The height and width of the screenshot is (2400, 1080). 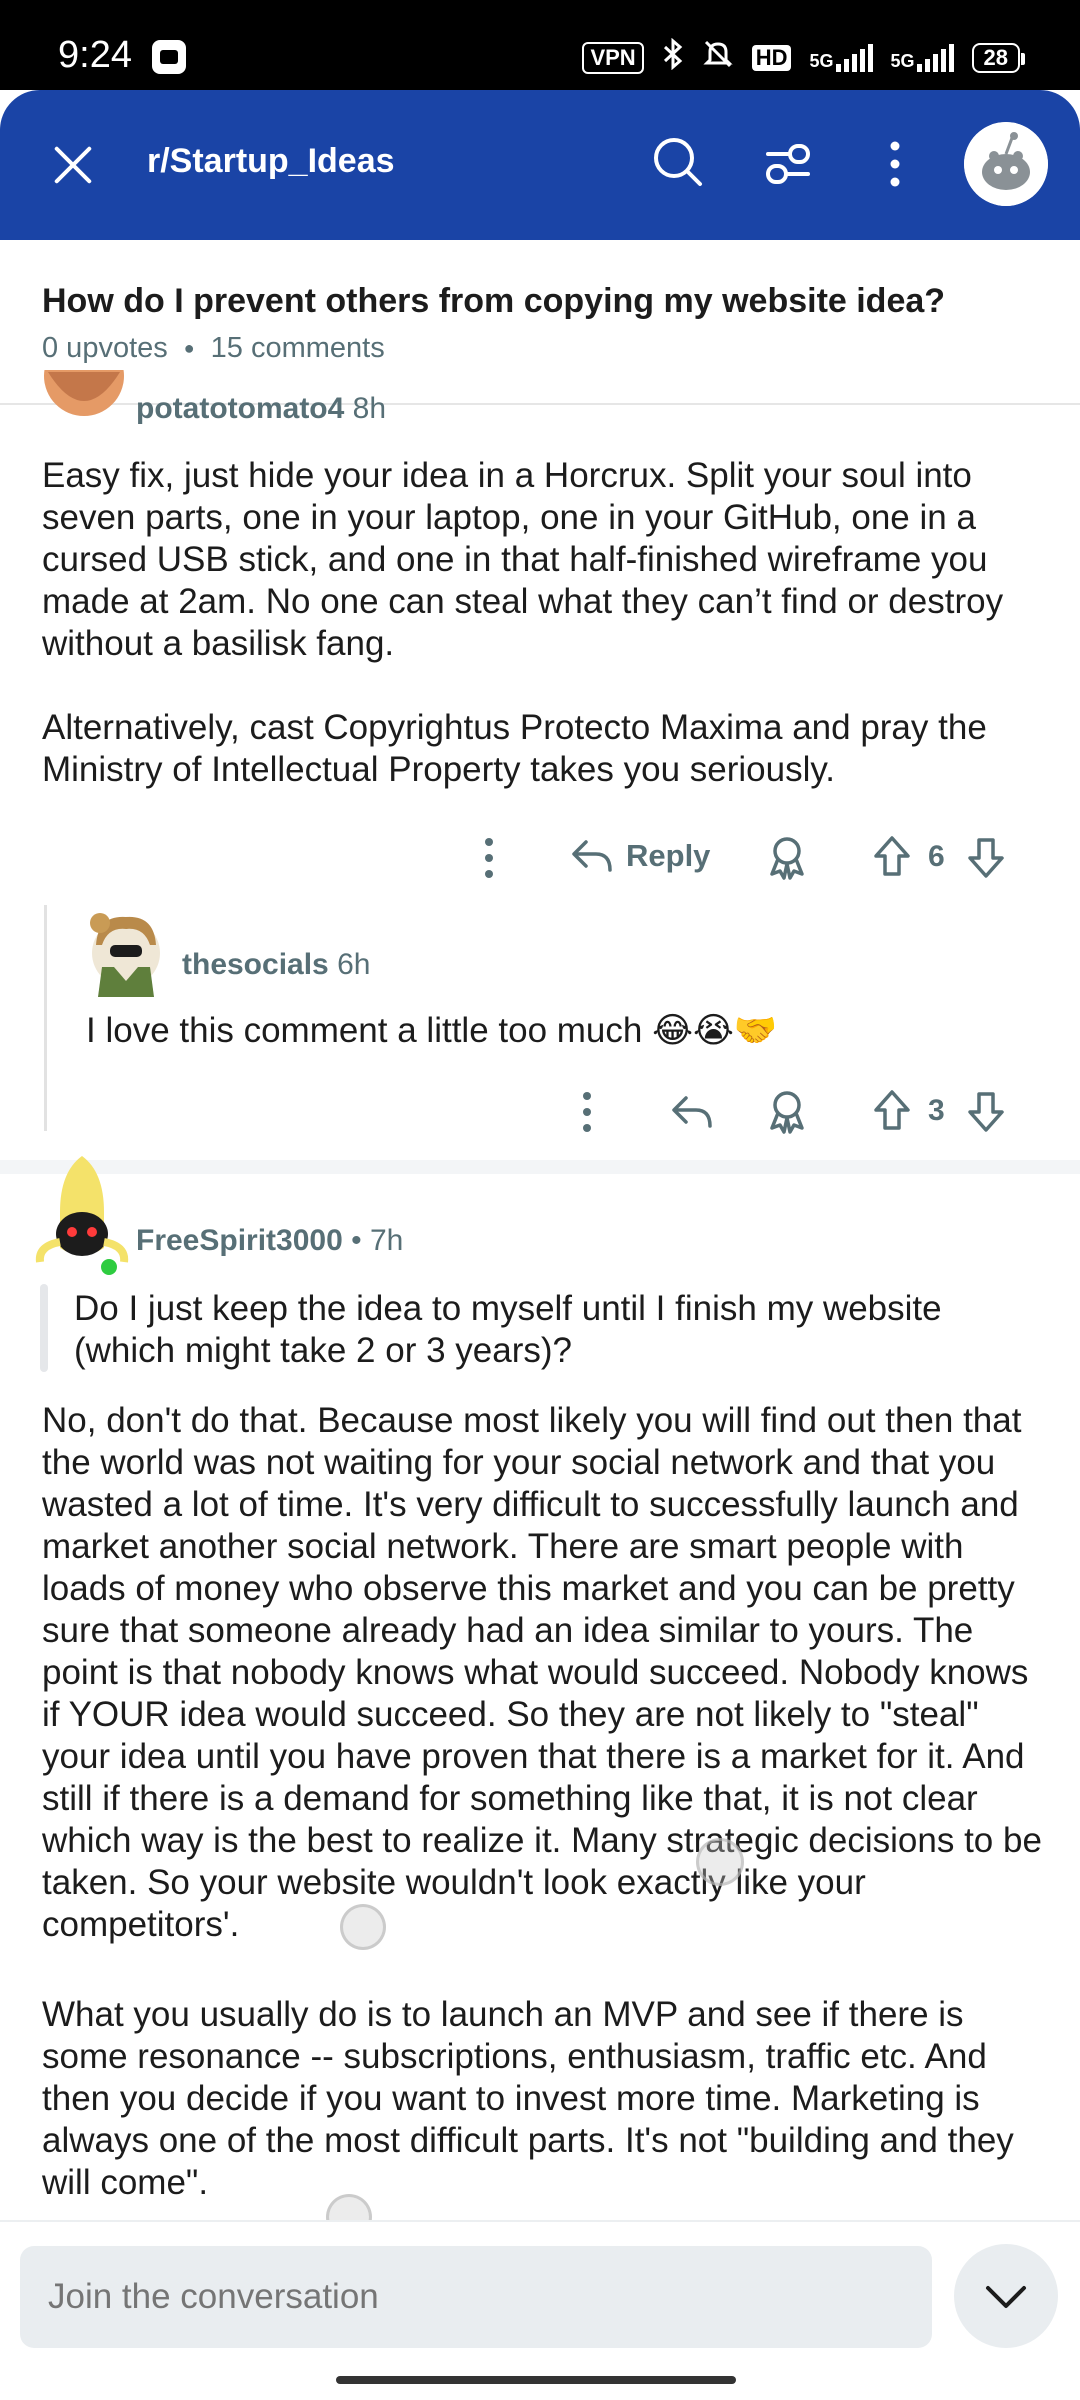 What do you see at coordinates (261, 408) in the screenshot?
I see `comment-username: potatotomato4 8h` at bounding box center [261, 408].